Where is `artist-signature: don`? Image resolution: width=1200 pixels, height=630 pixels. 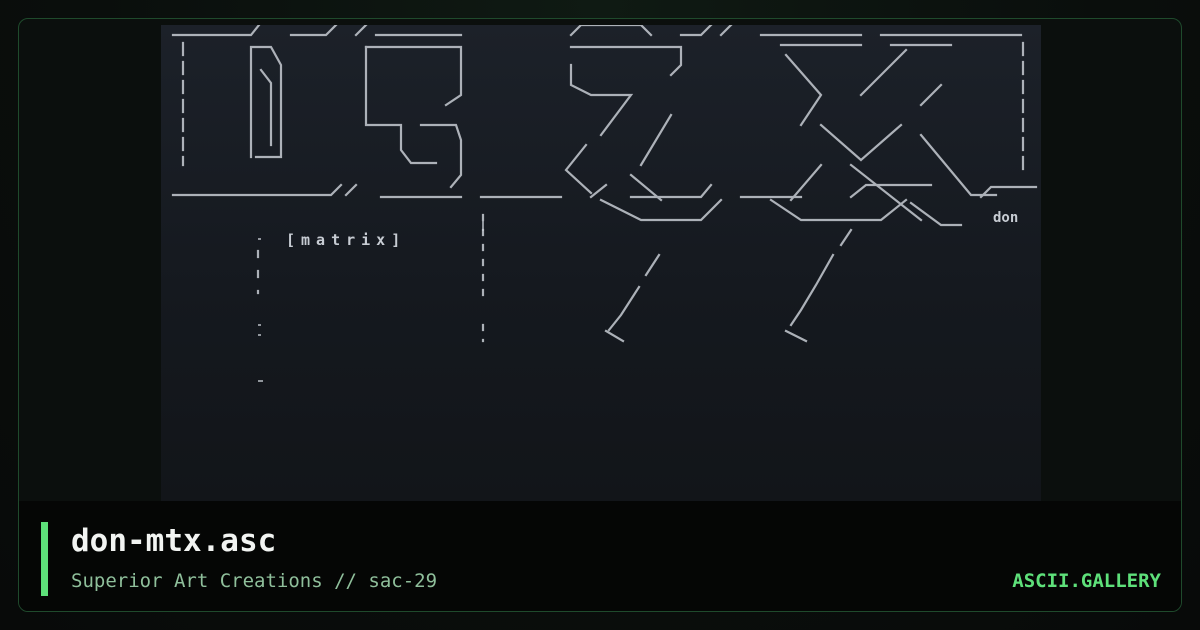
artist-signature: don is located at coordinates (1005, 218).